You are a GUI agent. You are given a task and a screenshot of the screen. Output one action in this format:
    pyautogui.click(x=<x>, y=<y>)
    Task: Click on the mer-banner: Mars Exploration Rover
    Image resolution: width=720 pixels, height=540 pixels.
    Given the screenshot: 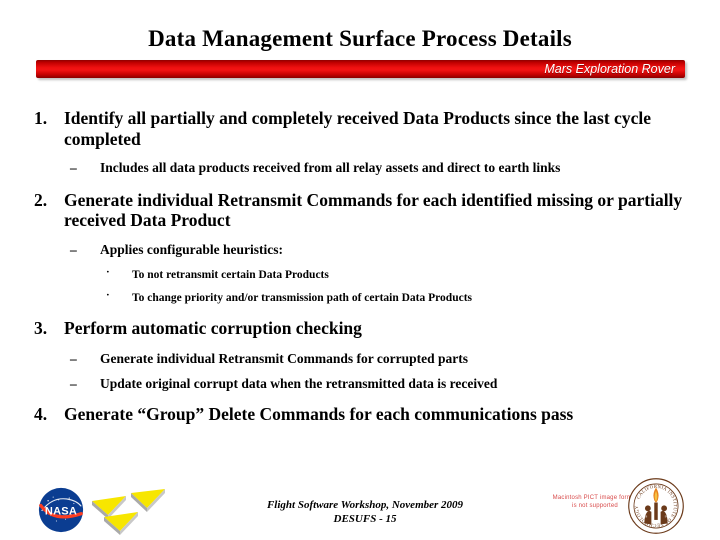 What is the action you would take?
    pyautogui.click(x=360, y=69)
    